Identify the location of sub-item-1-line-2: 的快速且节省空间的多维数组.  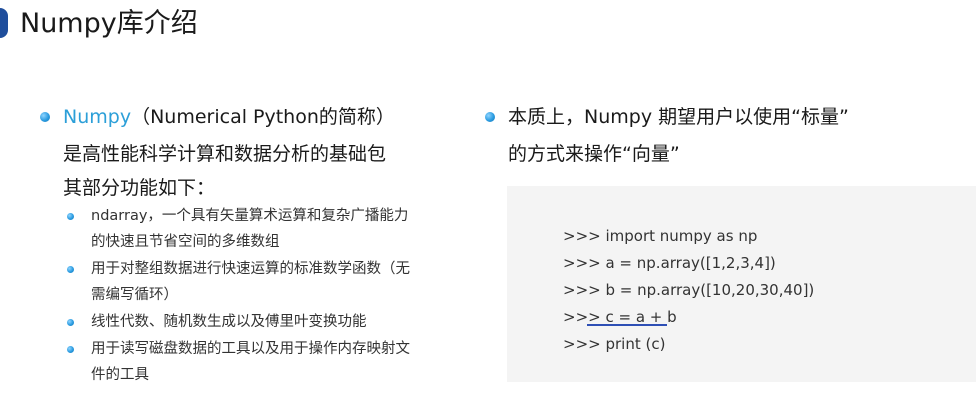
(185, 242).